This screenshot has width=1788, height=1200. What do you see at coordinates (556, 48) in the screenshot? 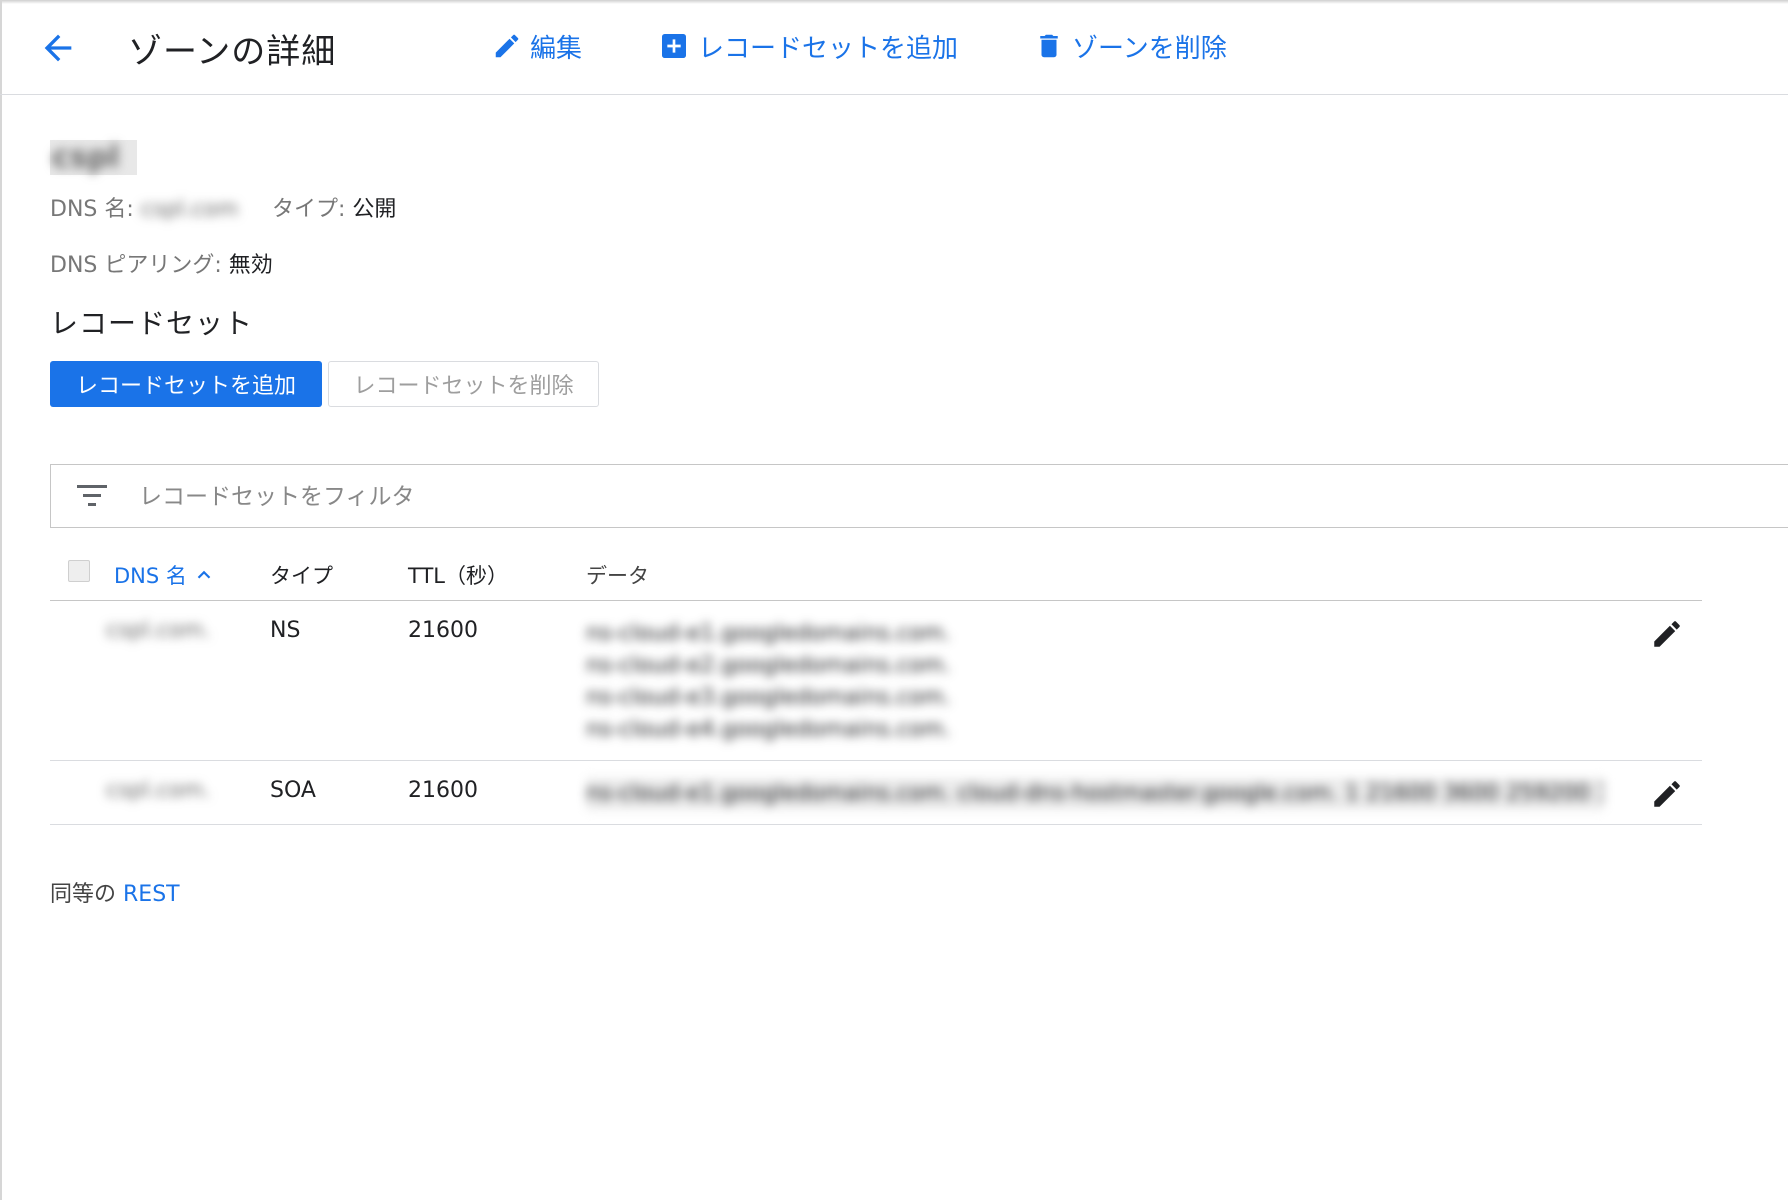
I see `edit-button-label: 編集` at bounding box center [556, 48].